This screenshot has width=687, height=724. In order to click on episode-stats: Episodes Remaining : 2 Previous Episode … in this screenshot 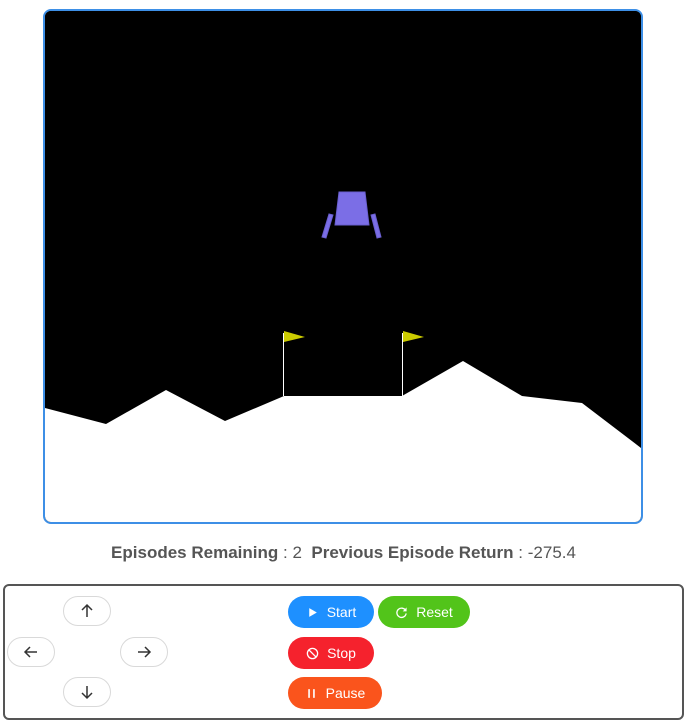, I will do `click(343, 553)`.